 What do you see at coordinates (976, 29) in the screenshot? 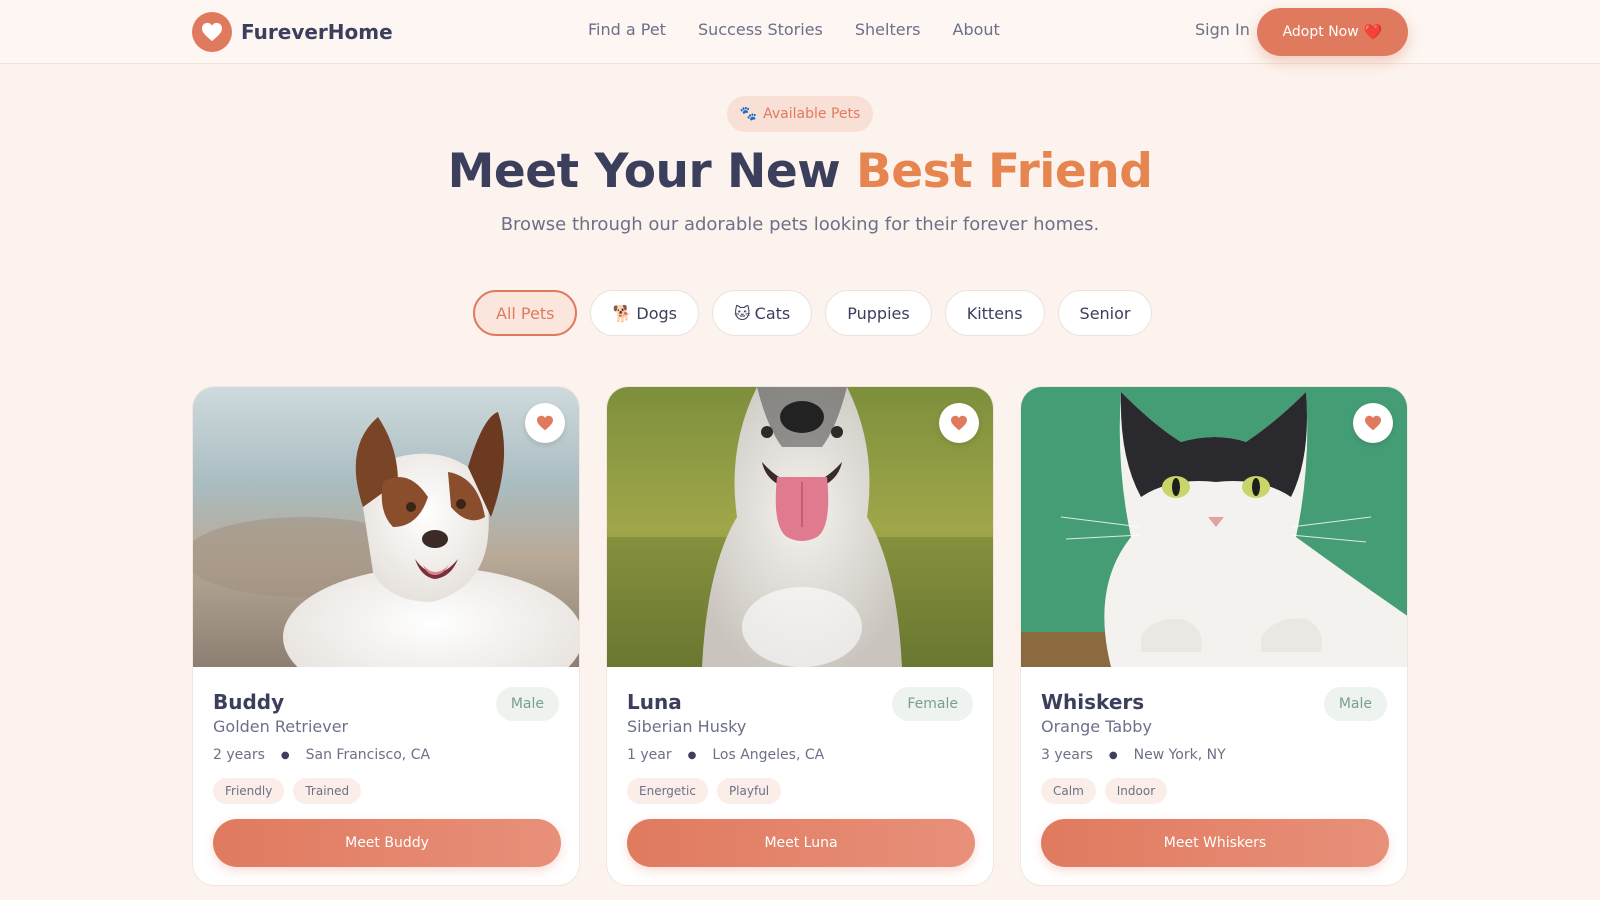
I see `nav-about: About` at bounding box center [976, 29].